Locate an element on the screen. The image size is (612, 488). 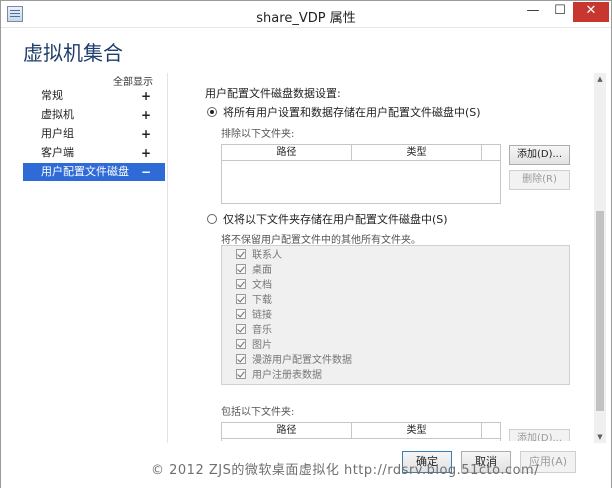
folder-item-downloads: 下载 is located at coordinates (254, 301).